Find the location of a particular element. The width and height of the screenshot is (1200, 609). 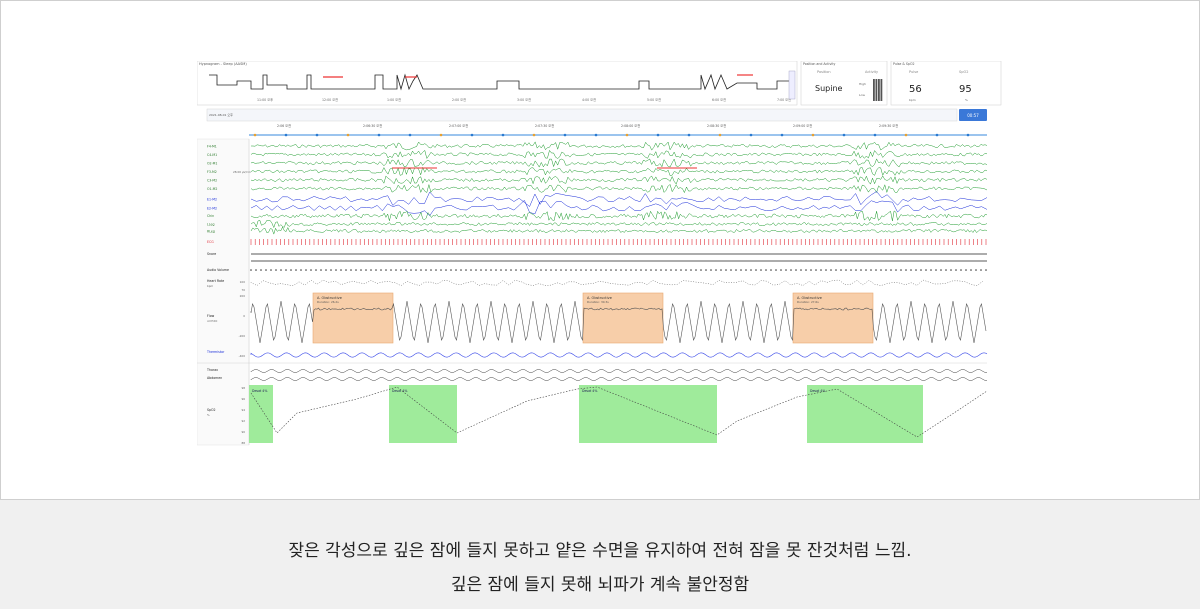

hypnogram-time-label: 5:00 오전 is located at coordinates (654, 99).